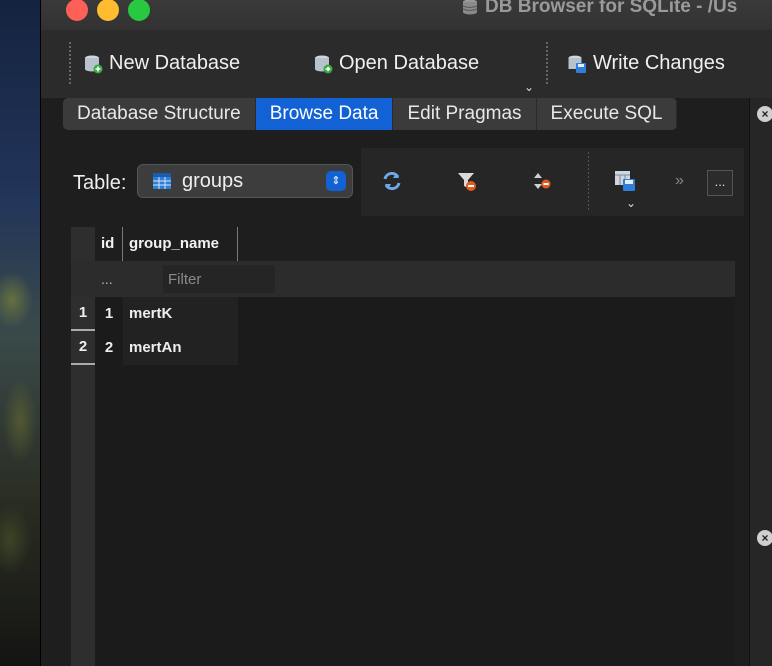 Image resolution: width=772 pixels, height=666 pixels. Describe the element at coordinates (245, 181) in the screenshot. I see `table-select: groups ⇕` at that location.